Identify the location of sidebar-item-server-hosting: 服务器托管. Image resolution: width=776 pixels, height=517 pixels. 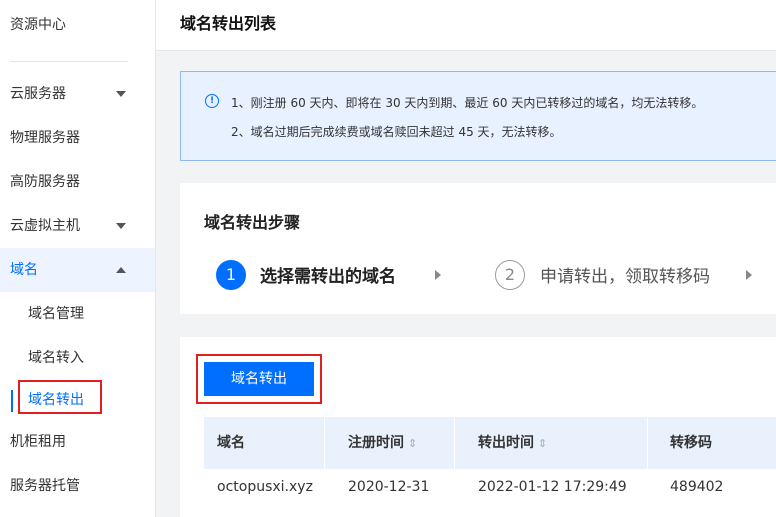
(77, 486).